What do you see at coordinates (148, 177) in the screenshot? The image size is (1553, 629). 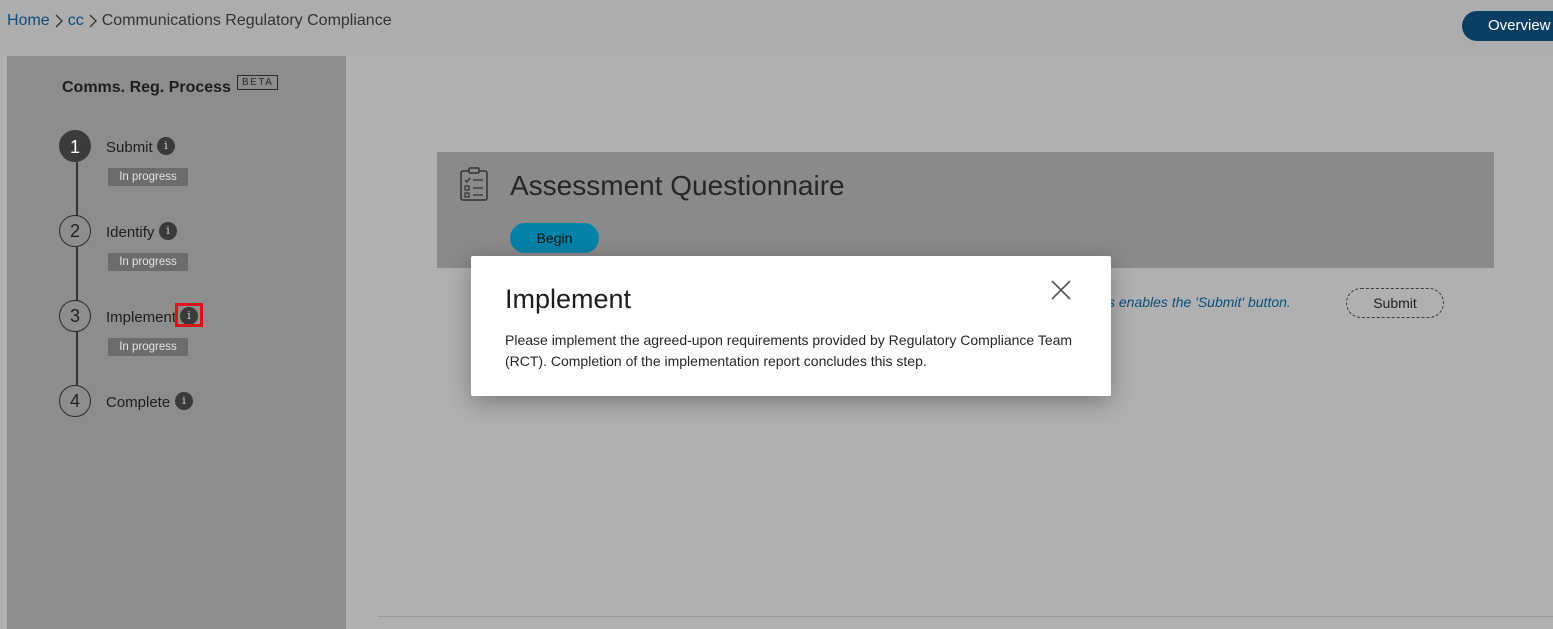 I see `step-1-status-badge: In progress` at bounding box center [148, 177].